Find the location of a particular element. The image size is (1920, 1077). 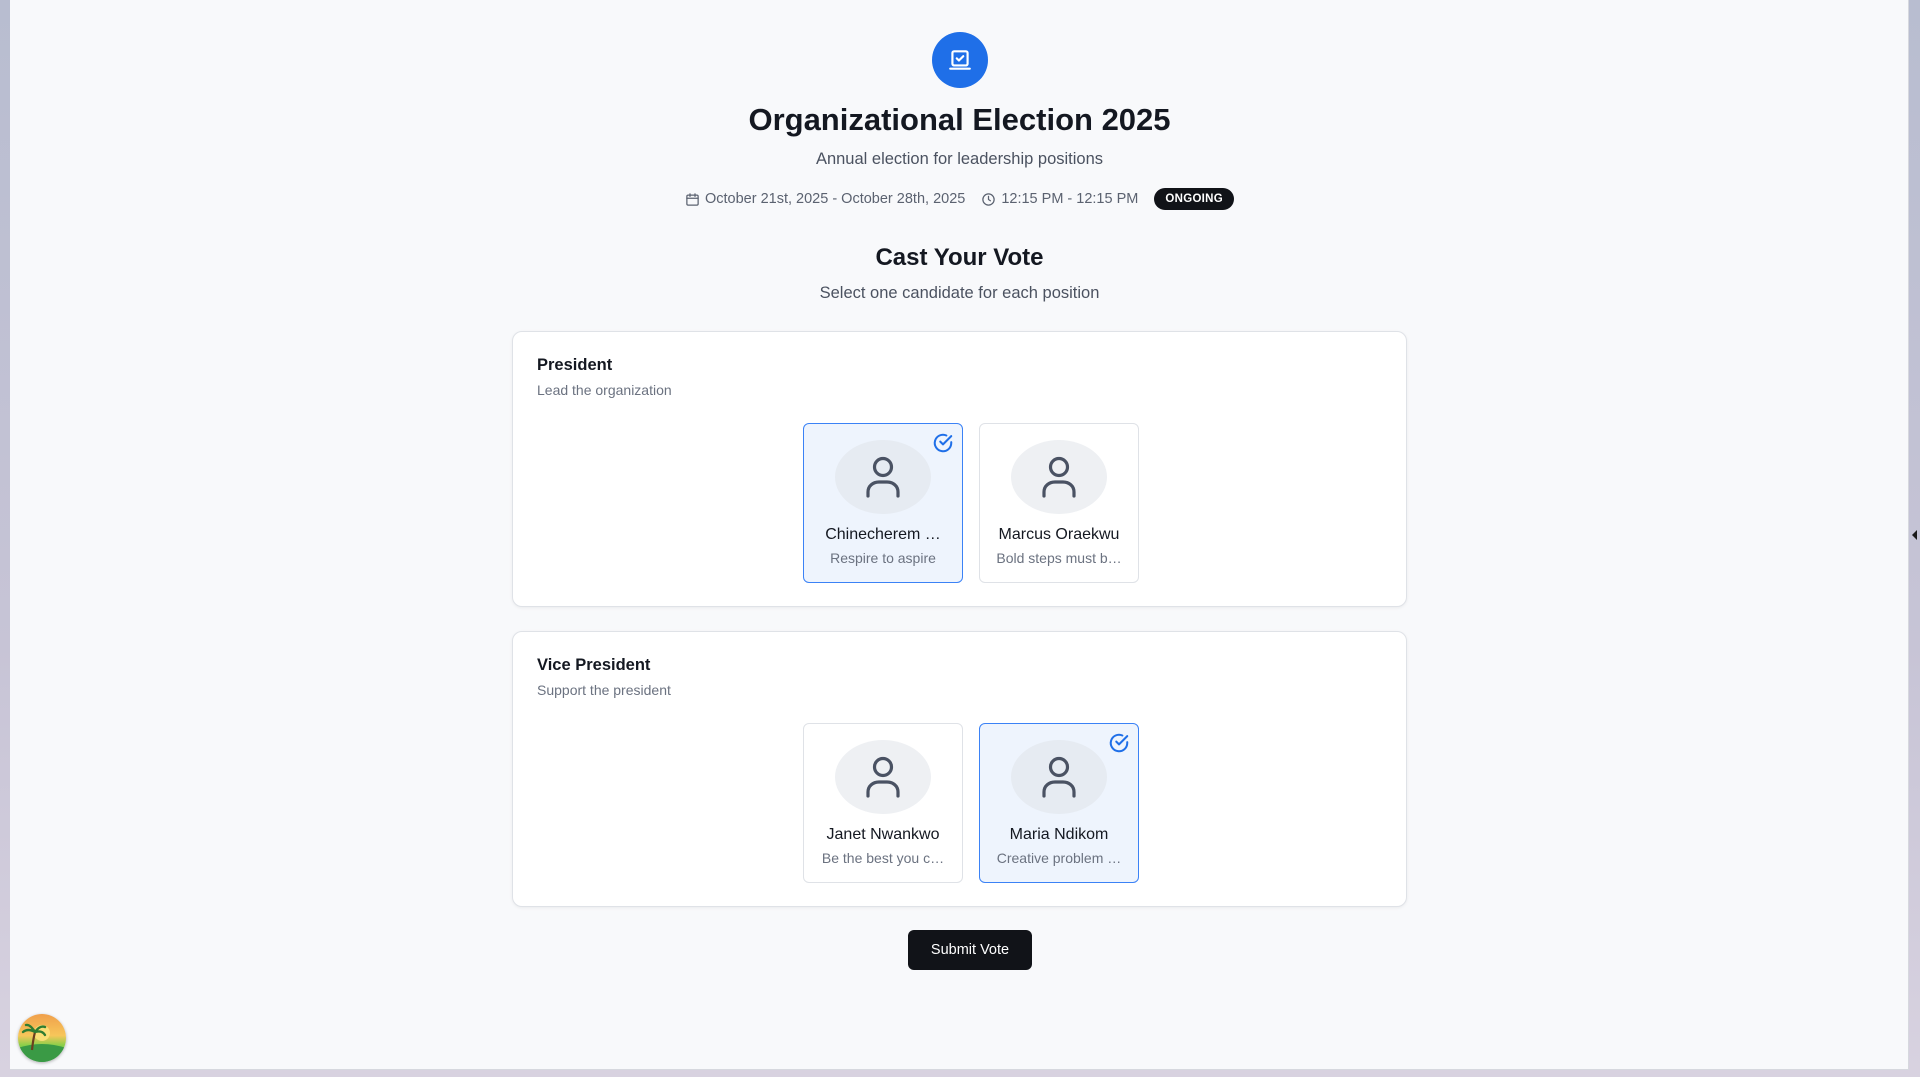

candidate-name: Janet Nwankwo is located at coordinates (883, 834).